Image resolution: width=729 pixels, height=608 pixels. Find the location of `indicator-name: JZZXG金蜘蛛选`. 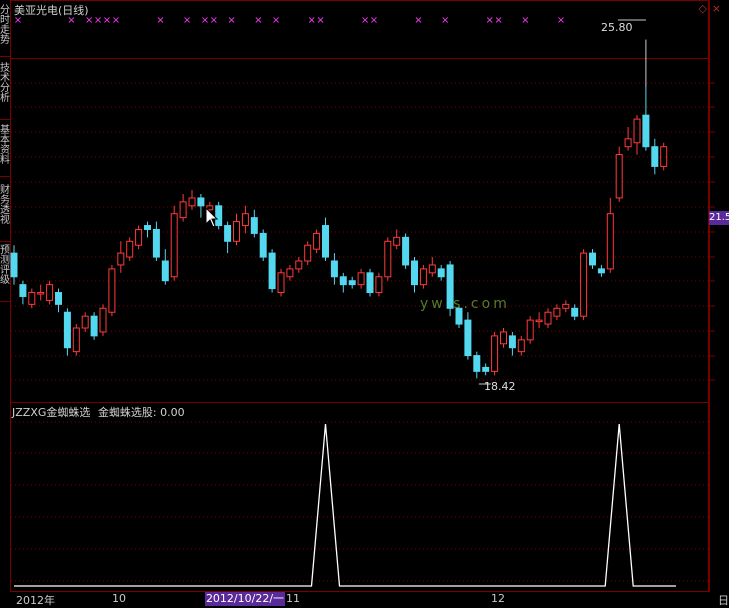

indicator-name: JZZXG金蜘蛛选 is located at coordinates (51, 412).